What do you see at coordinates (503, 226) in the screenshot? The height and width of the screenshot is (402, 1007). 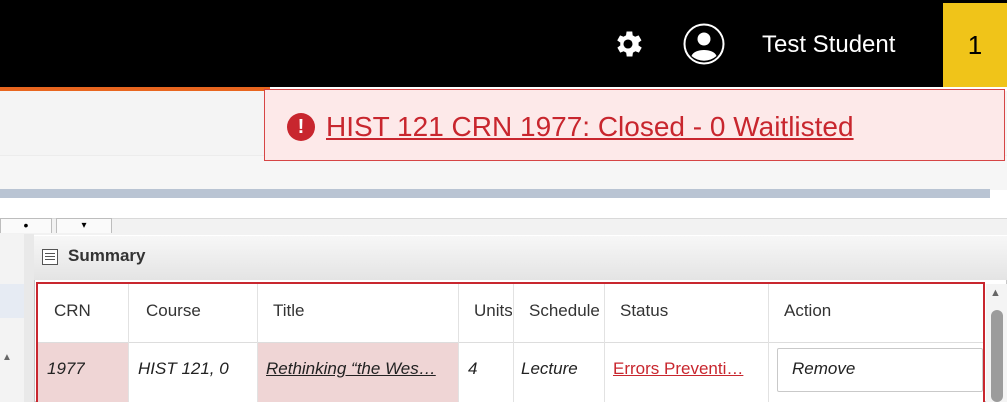 I see `tab-strip` at bounding box center [503, 226].